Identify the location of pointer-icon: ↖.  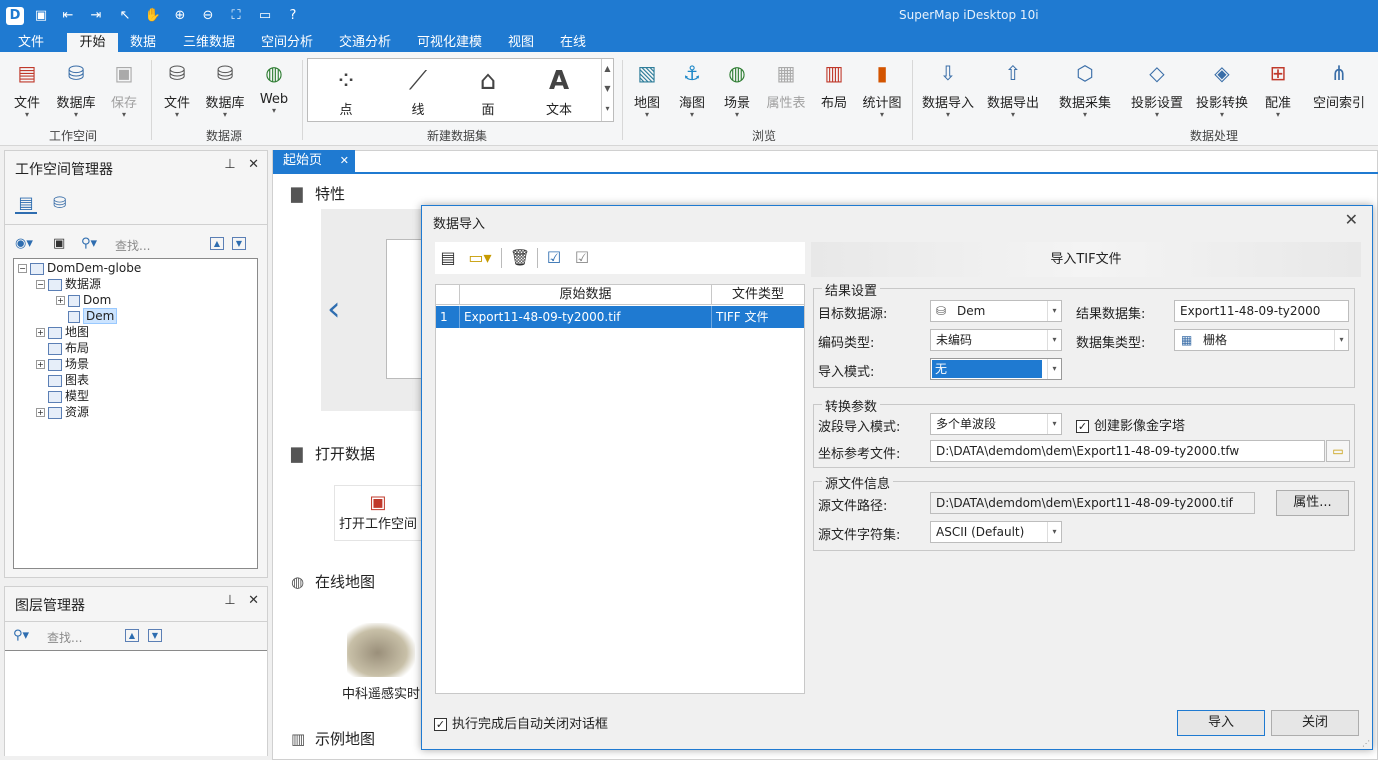
(125, 16).